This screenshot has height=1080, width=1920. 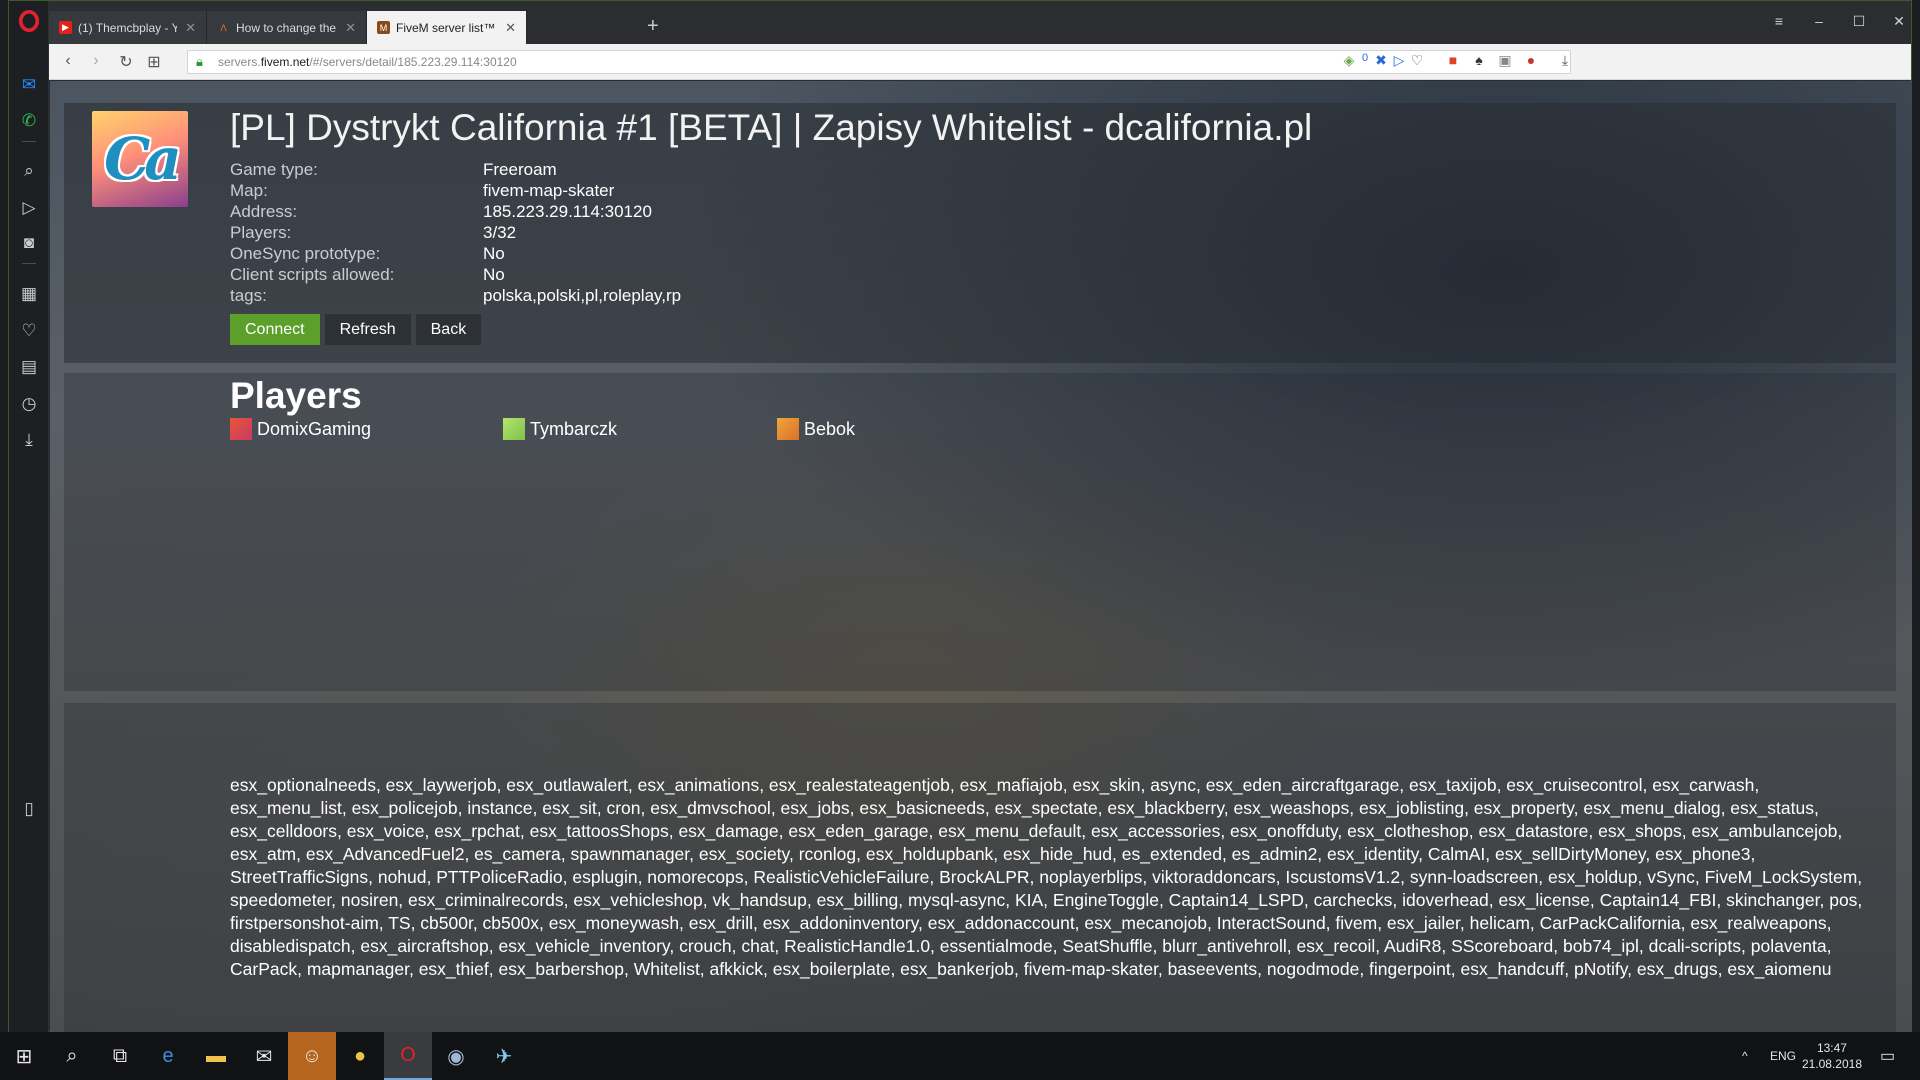 I want to click on reload-icon: ↻, so click(x=126, y=62).